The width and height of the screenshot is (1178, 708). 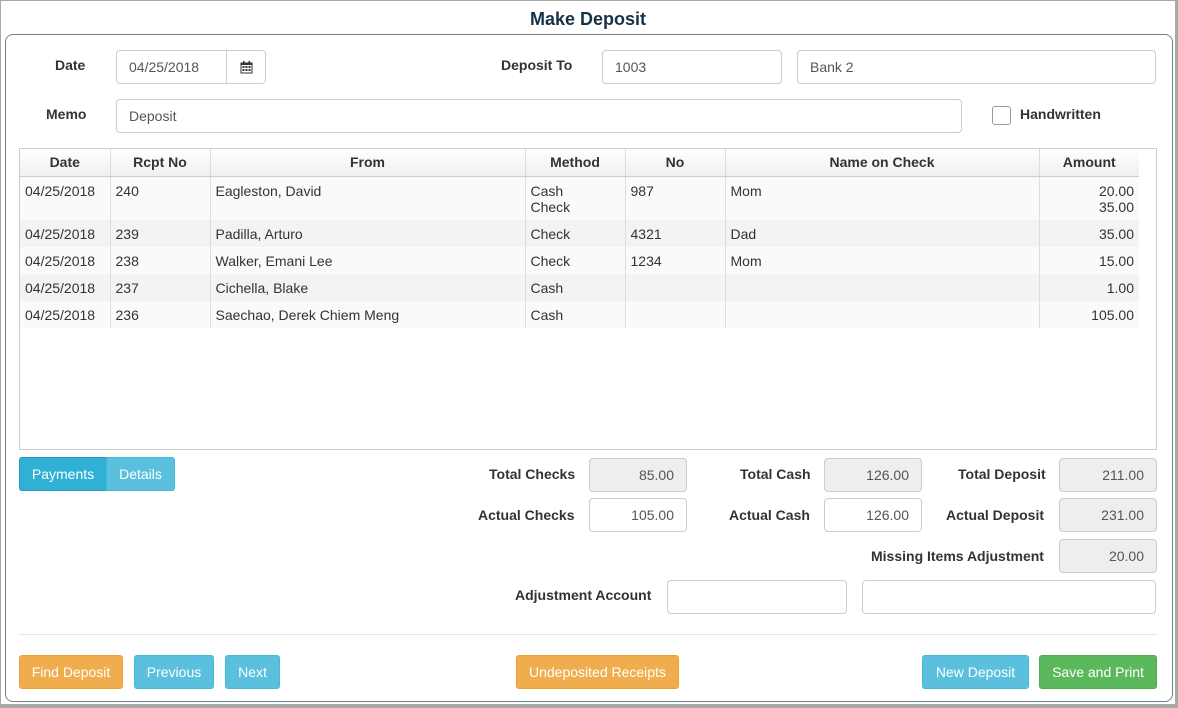 I want to click on table-row: 04/25/2018 237 Cichella, Blake Cash 1.00, so click(x=579, y=287).